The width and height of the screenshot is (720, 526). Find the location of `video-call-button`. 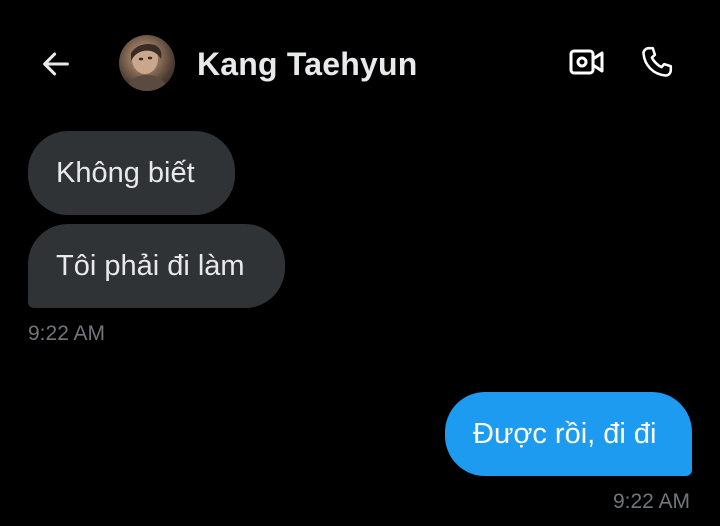

video-call-button is located at coordinates (587, 62).